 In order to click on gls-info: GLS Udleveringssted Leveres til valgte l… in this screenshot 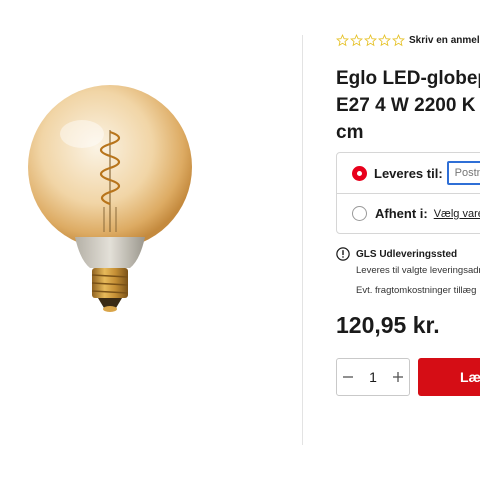, I will do `click(408, 271)`.